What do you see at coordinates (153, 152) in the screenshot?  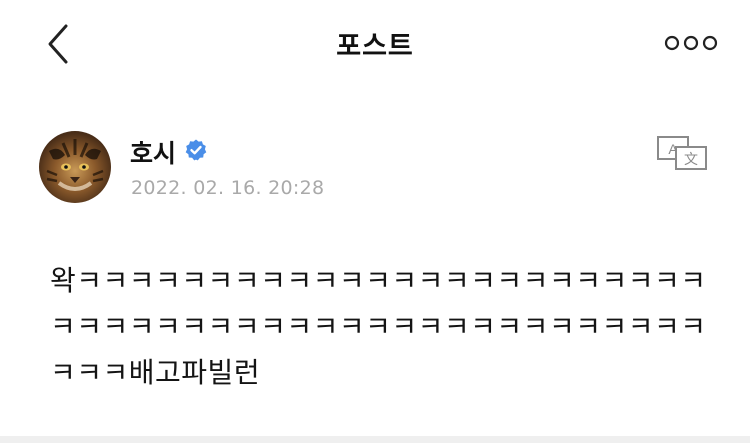 I see `author-name: 호시` at bounding box center [153, 152].